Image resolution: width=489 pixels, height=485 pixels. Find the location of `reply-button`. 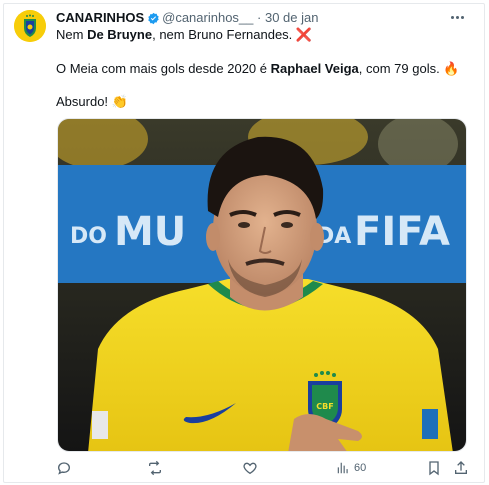

reply-button is located at coordinates (64, 468).